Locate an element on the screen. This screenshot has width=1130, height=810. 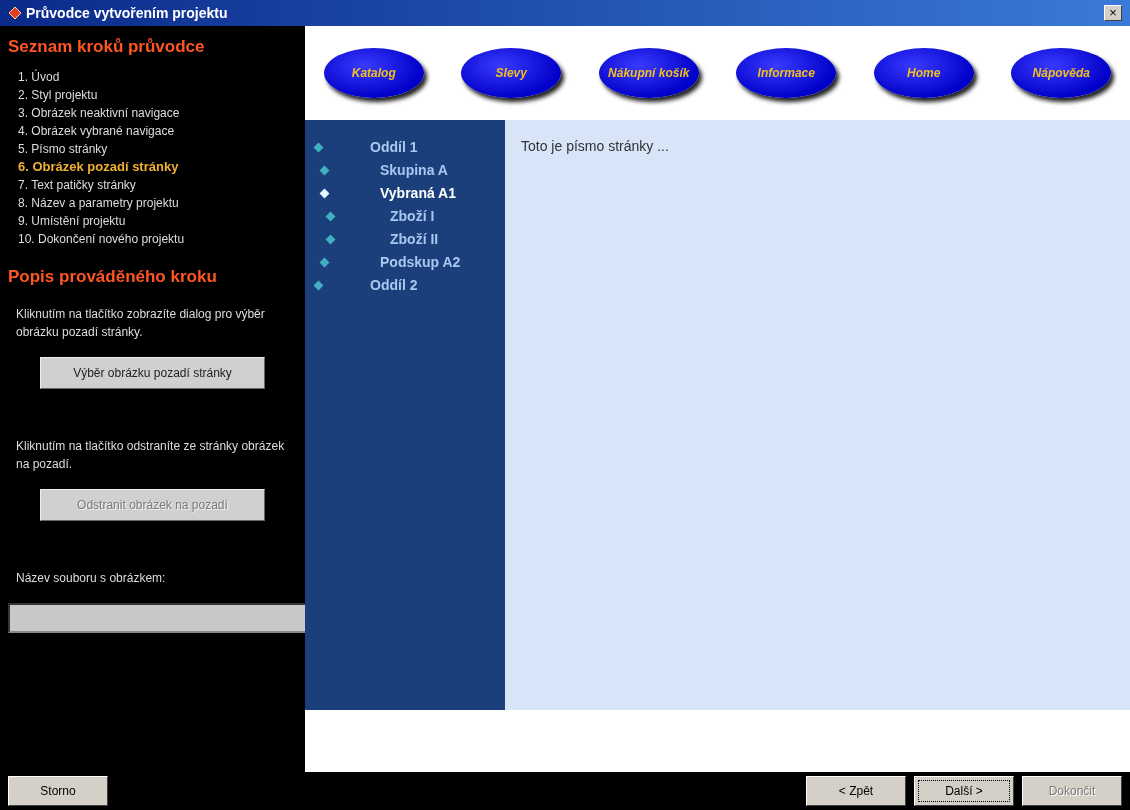
tree-item: Skupina A is located at coordinates (414, 170).